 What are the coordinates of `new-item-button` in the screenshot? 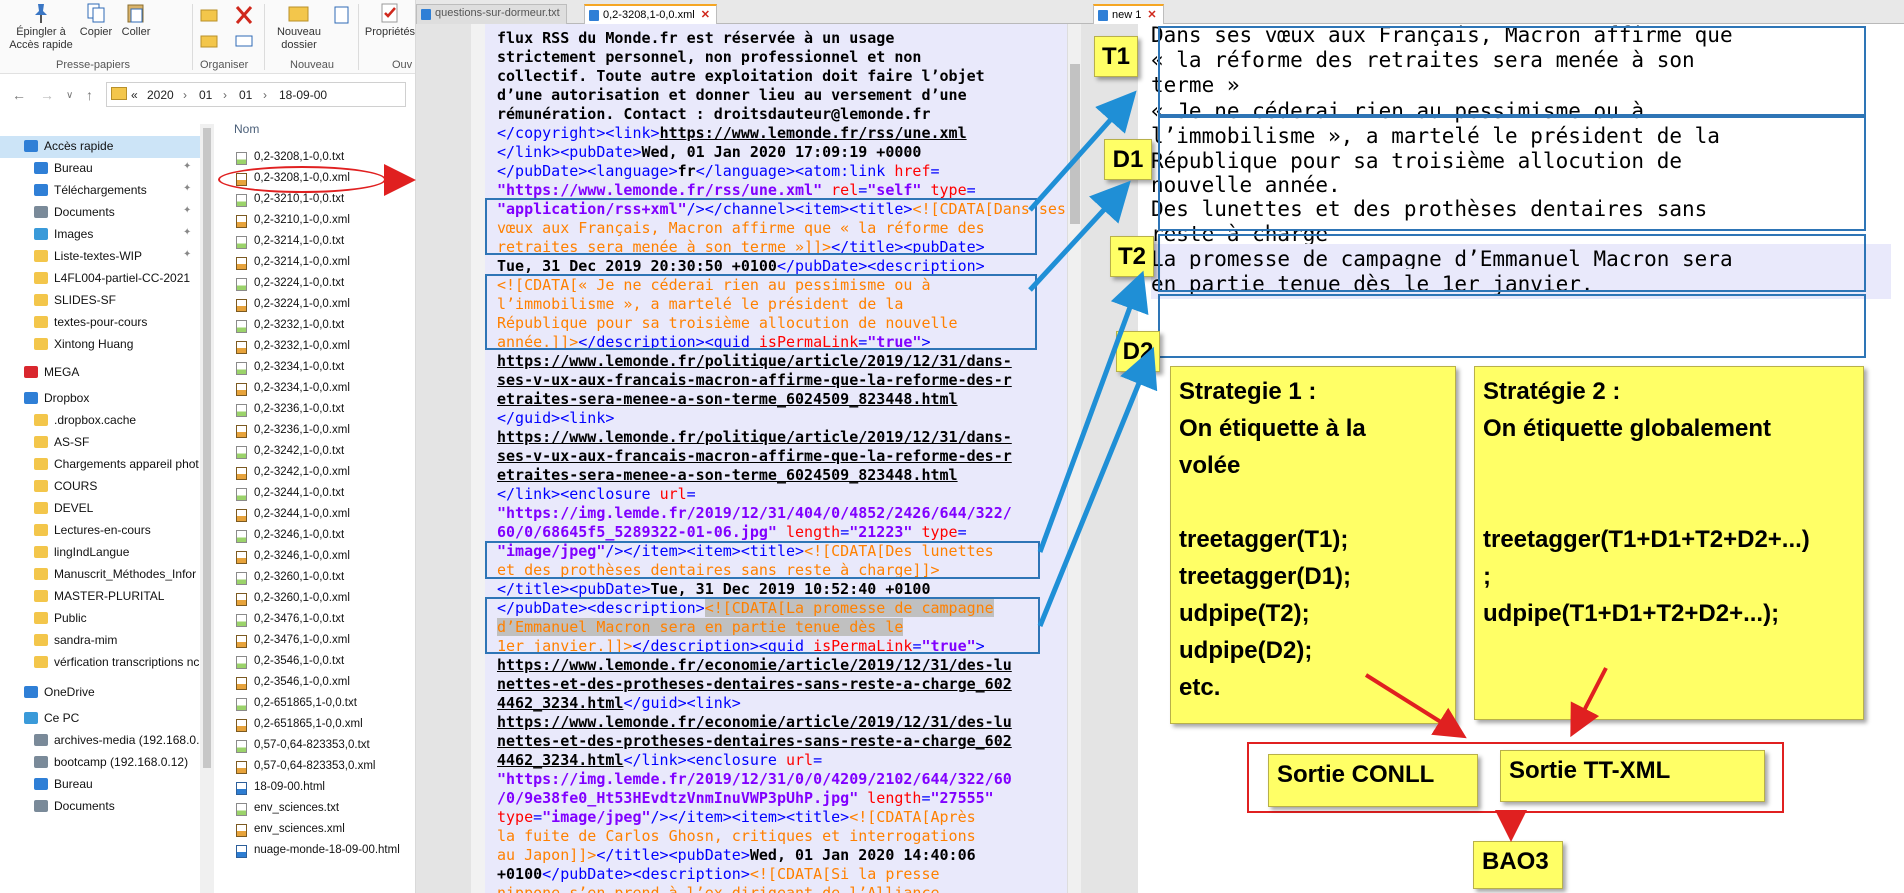 It's located at (342, 16).